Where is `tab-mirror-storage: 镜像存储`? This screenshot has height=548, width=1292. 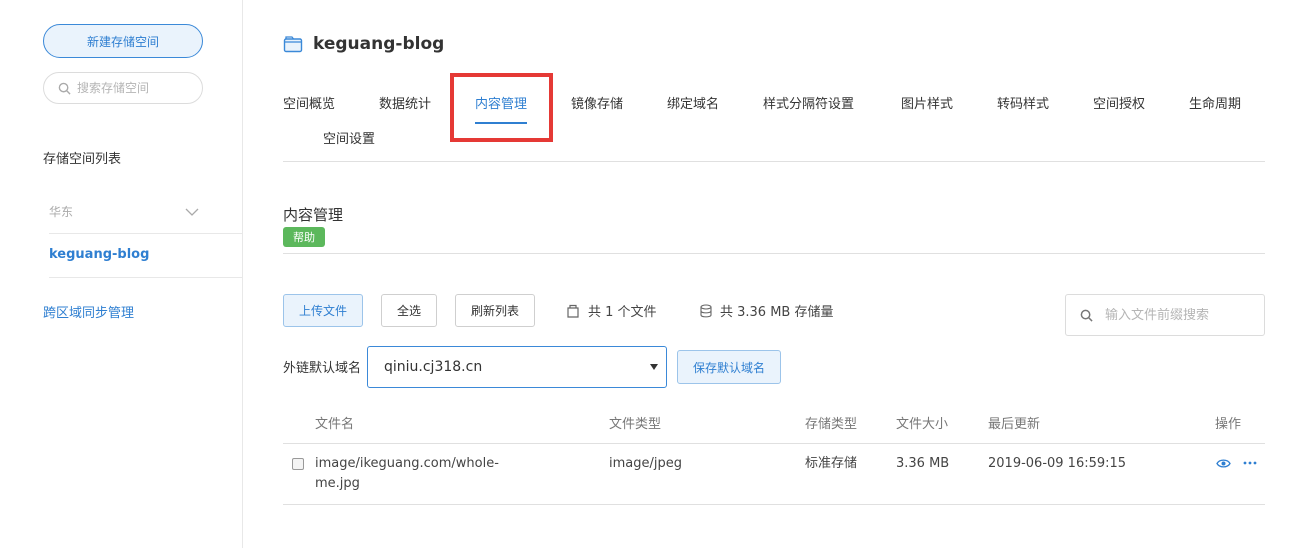
tab-mirror-storage: 镜像存储 is located at coordinates (597, 102).